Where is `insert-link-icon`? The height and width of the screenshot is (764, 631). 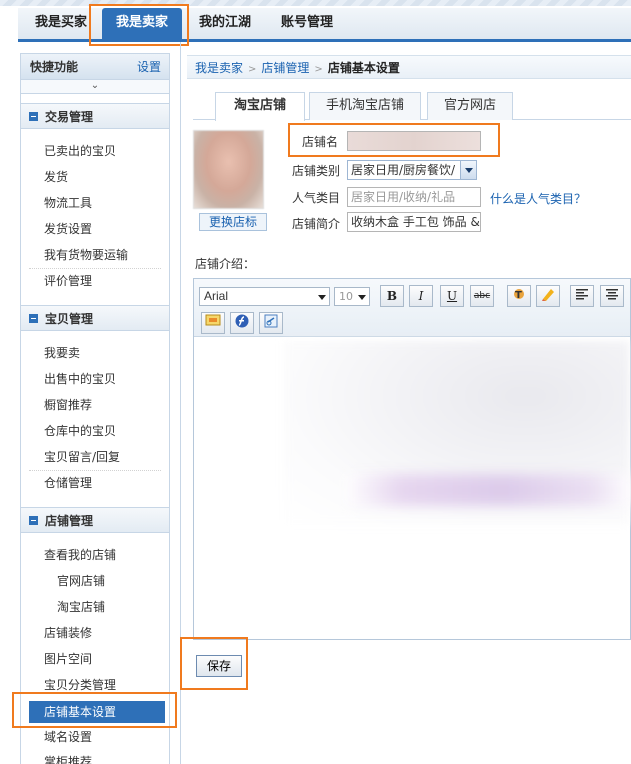 insert-link-icon is located at coordinates (271, 323).